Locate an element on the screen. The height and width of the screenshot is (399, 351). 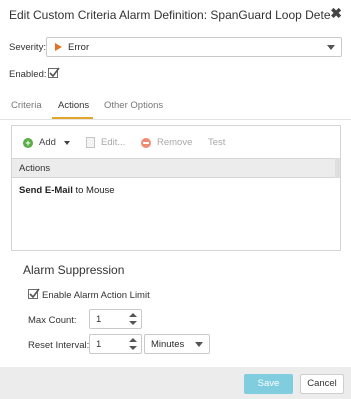
grid-header: Actions is located at coordinates (176, 168).